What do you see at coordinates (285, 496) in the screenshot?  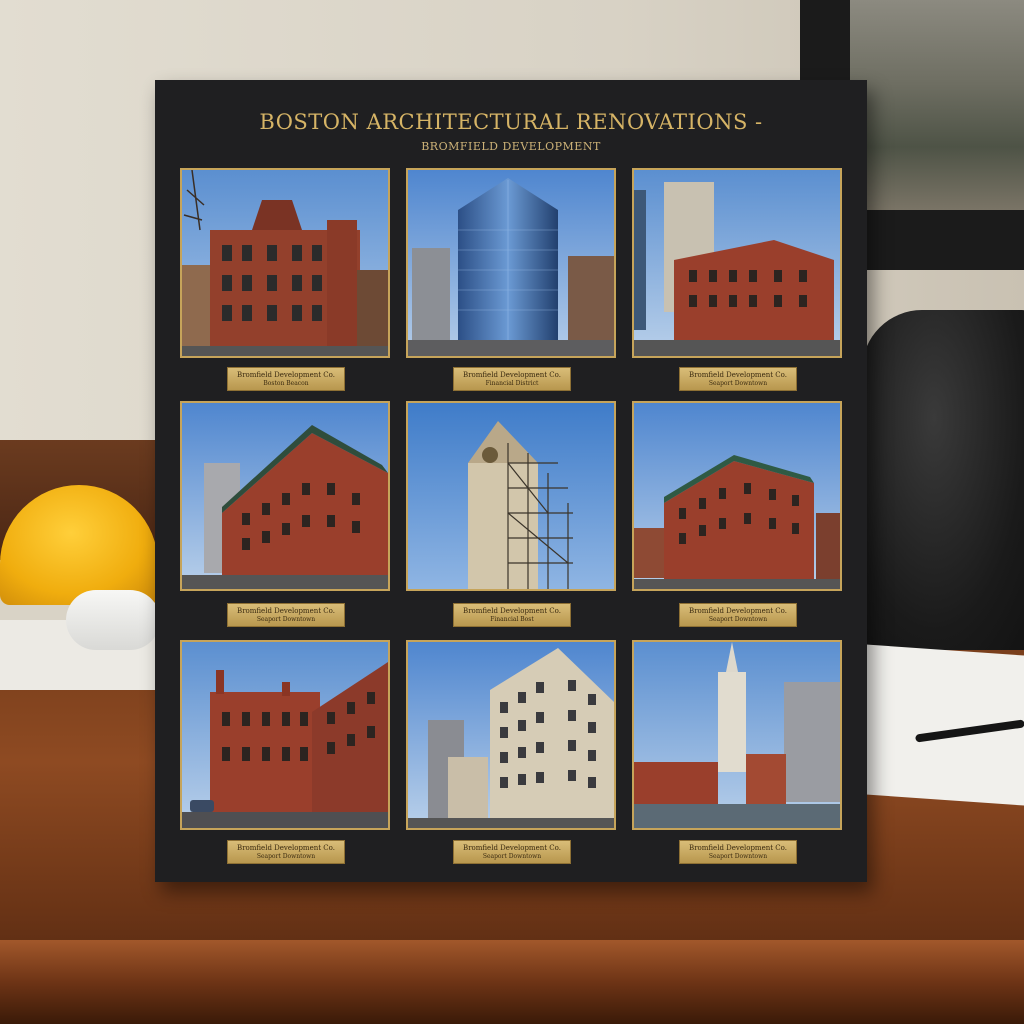 I see `photo-red-brick-warehouse` at bounding box center [285, 496].